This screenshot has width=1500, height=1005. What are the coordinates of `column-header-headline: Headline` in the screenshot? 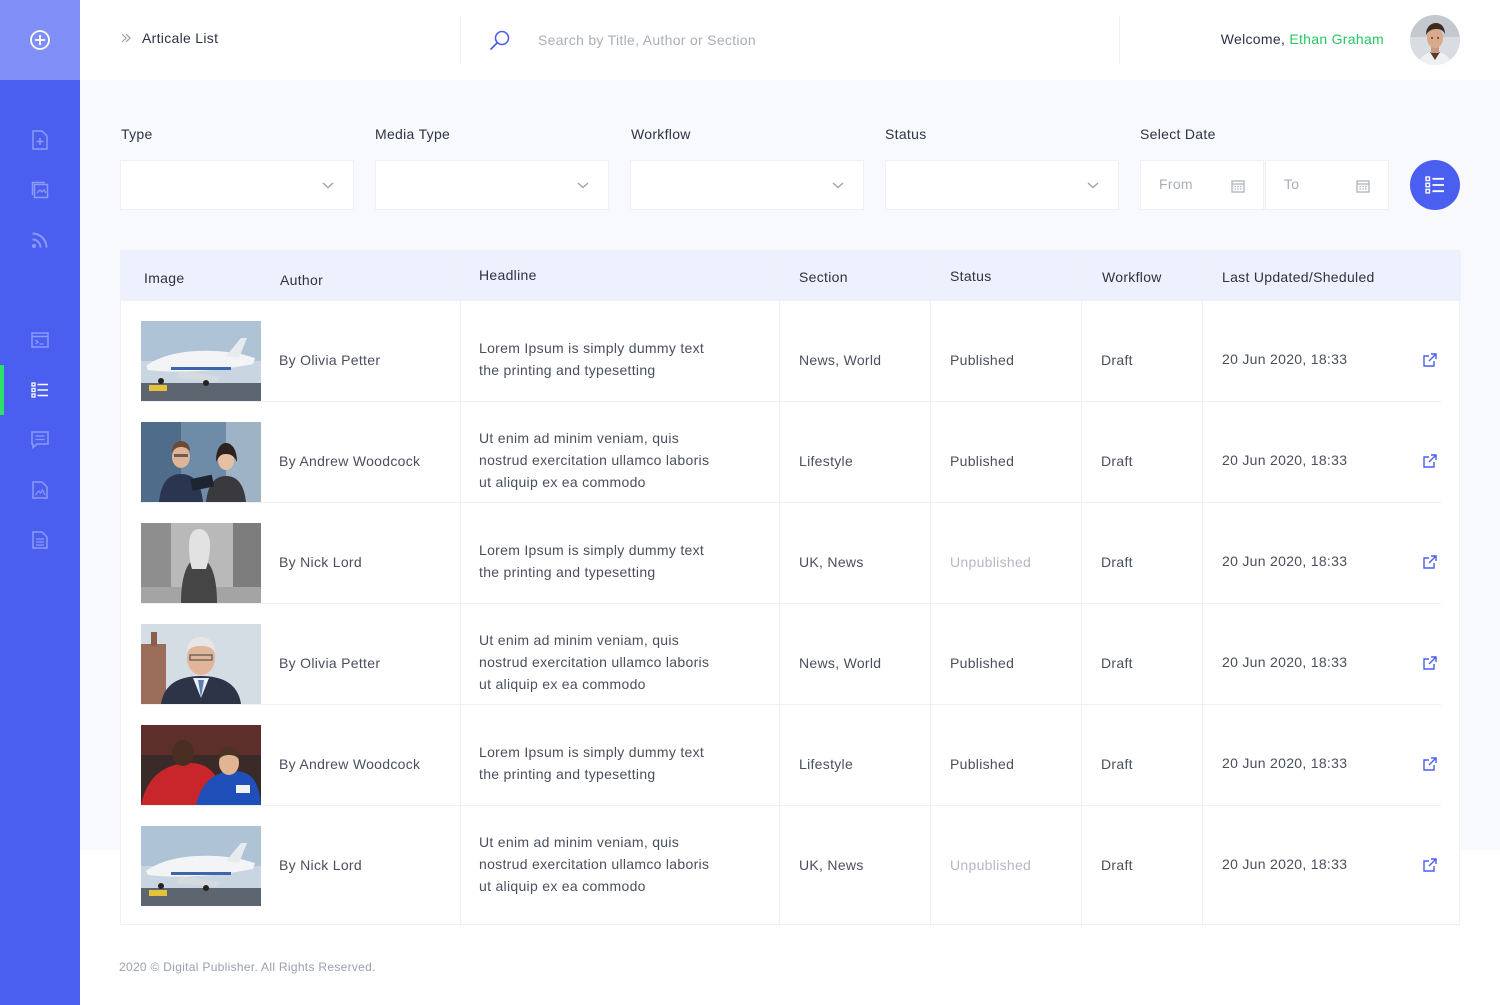 It's located at (508, 275).